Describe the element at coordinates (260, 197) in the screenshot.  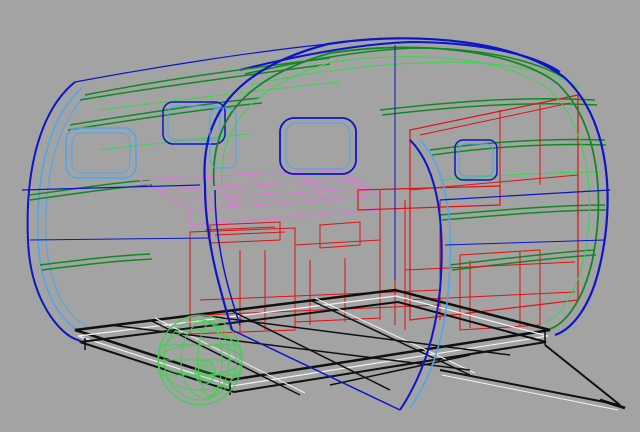
I see `bed-platform` at that location.